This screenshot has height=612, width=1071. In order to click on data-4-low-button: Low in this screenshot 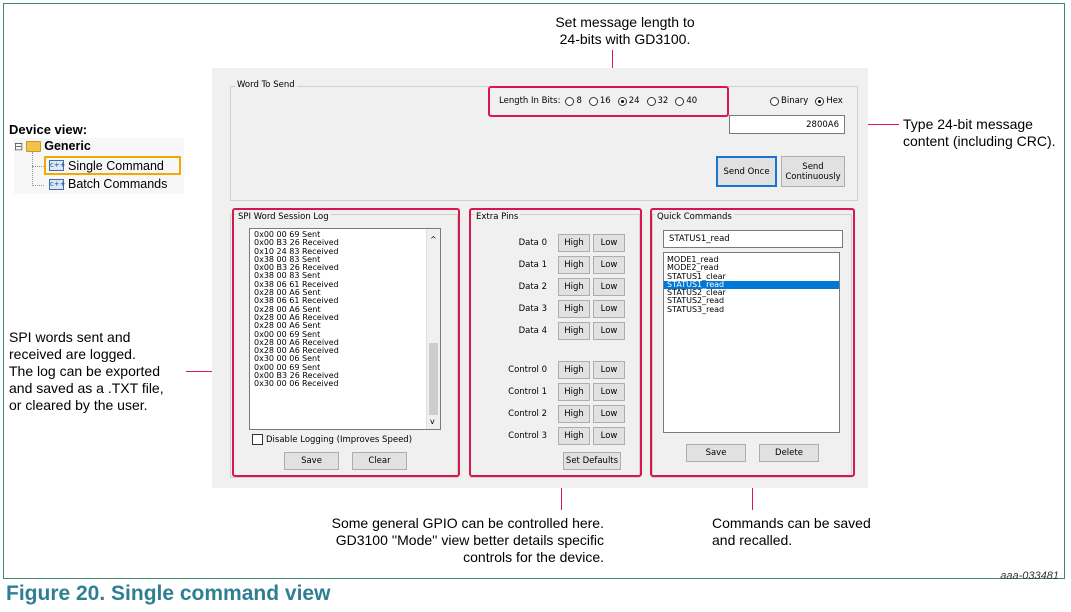, I will do `click(609, 331)`.